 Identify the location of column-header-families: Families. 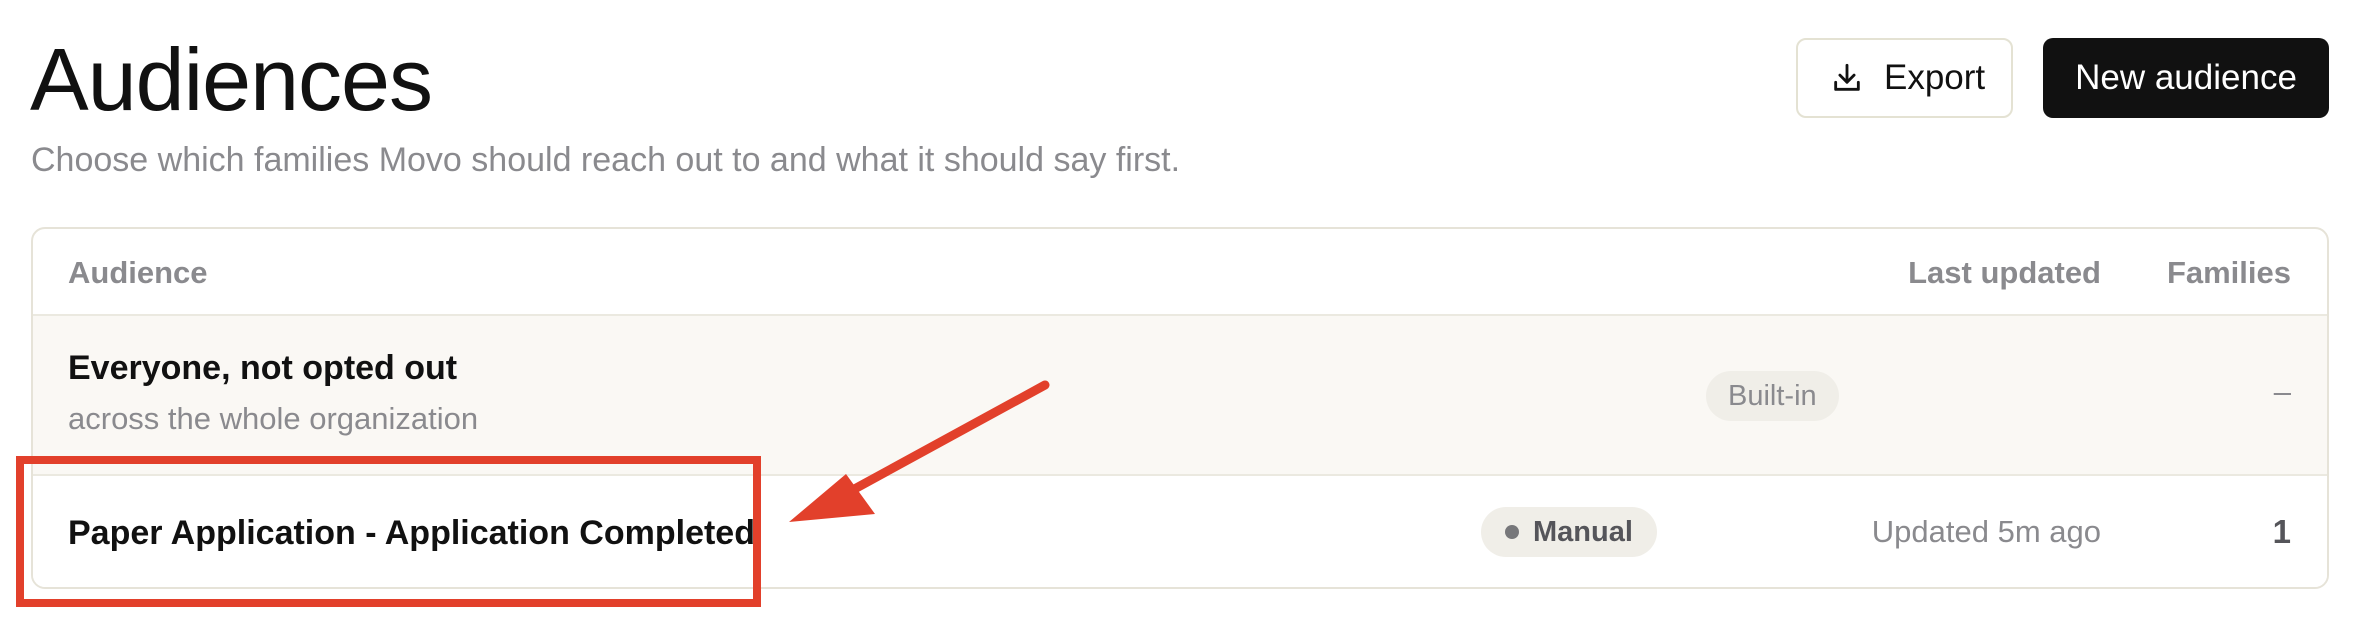
(2229, 273).